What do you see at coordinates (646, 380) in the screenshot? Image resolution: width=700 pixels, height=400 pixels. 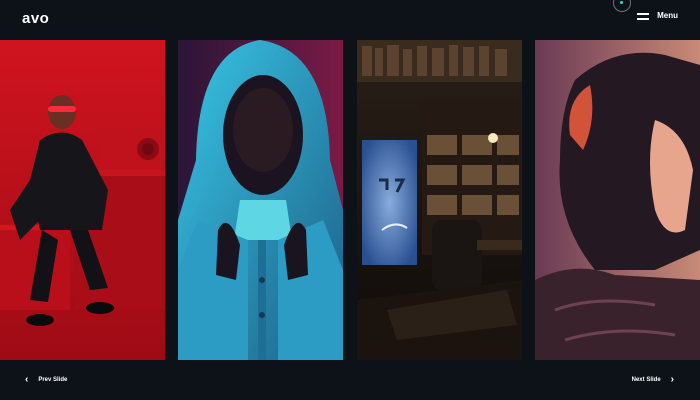 I see `next-slide-label: Next Slide` at bounding box center [646, 380].